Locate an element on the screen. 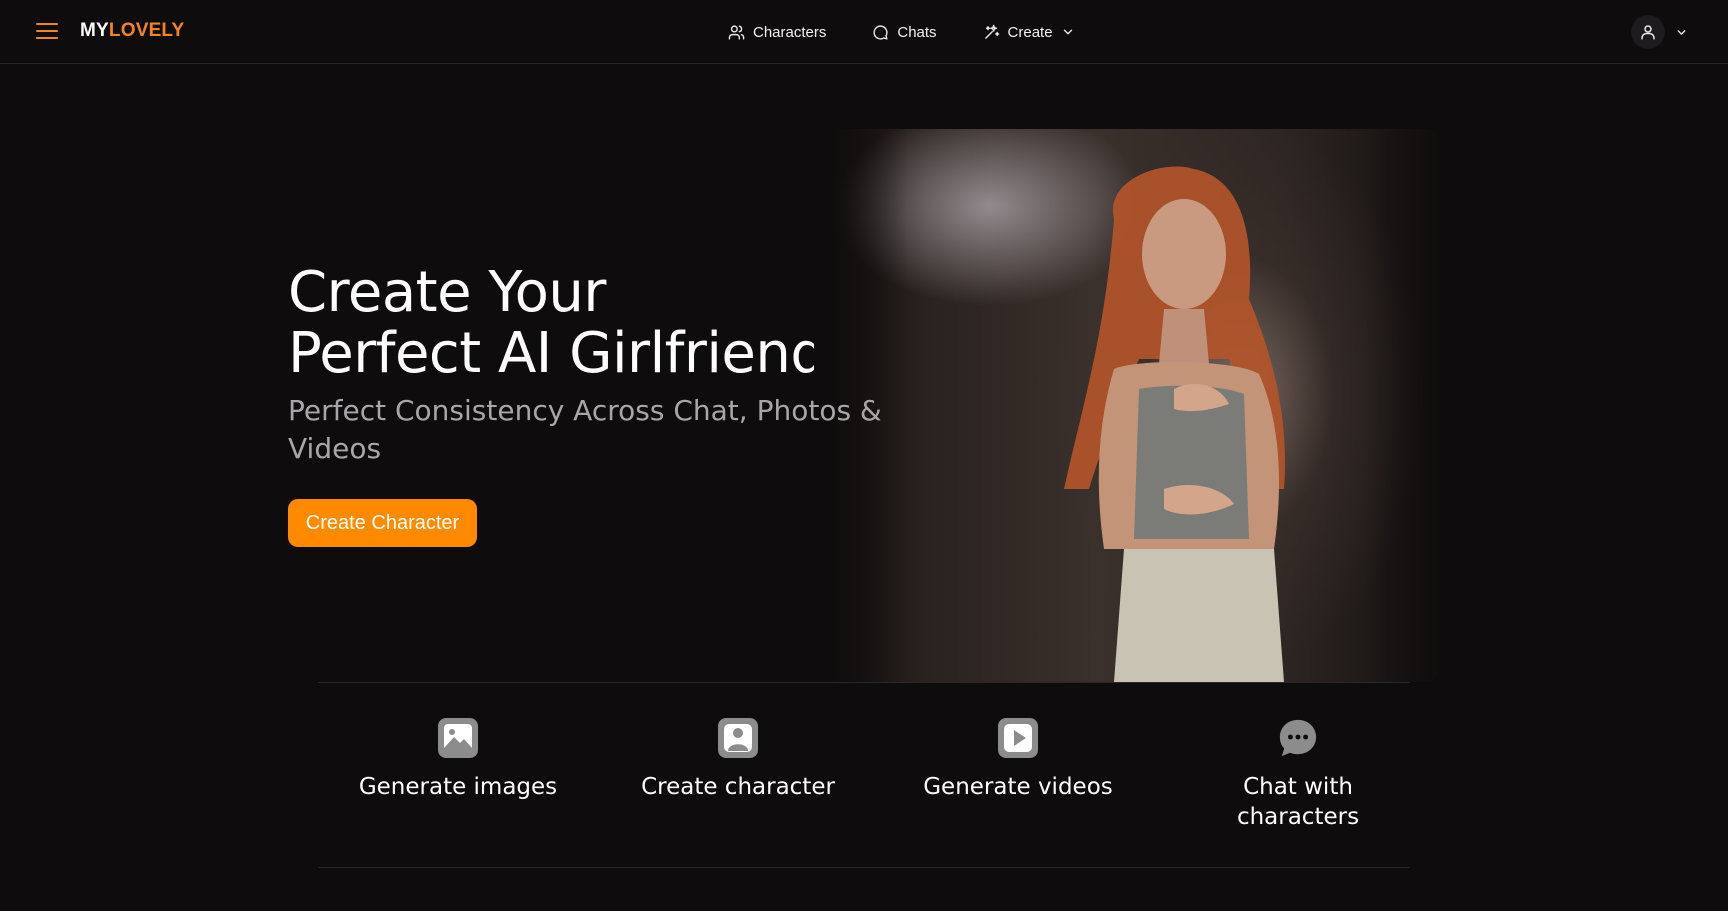 Image resolution: width=1728 pixels, height=911 pixels. image-icon is located at coordinates (458, 738).